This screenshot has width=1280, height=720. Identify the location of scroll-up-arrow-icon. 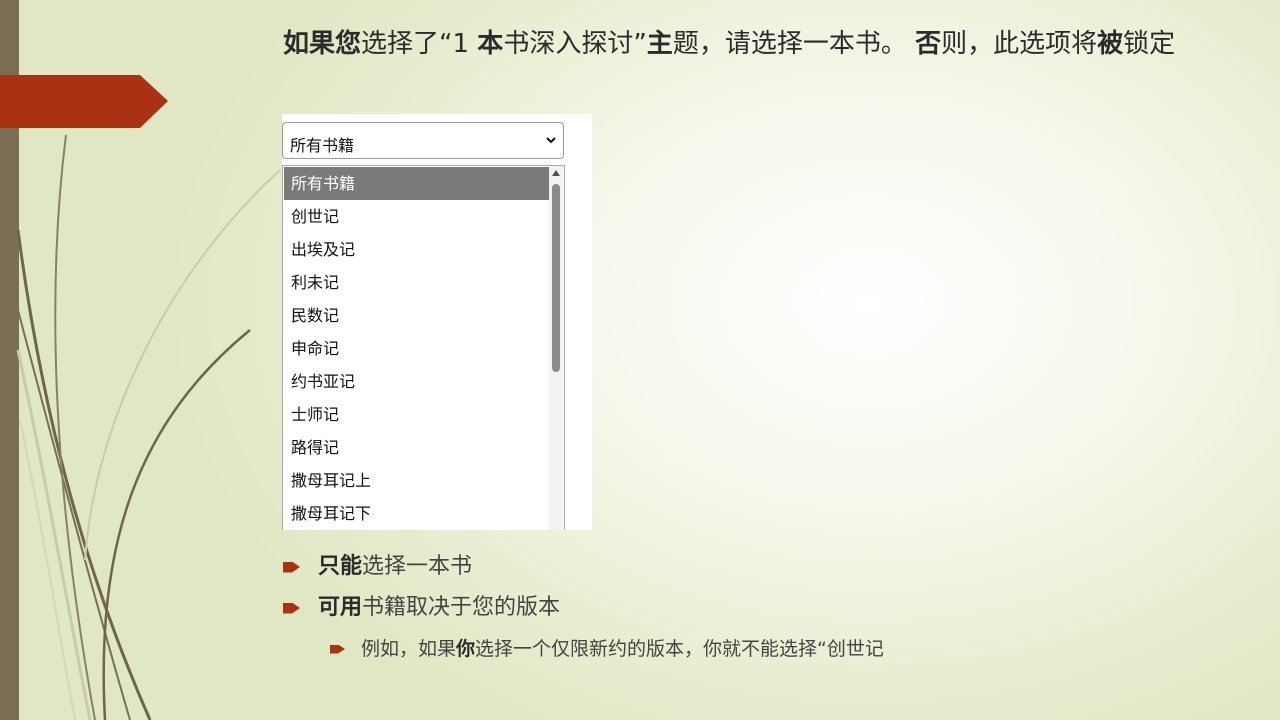
(556, 173).